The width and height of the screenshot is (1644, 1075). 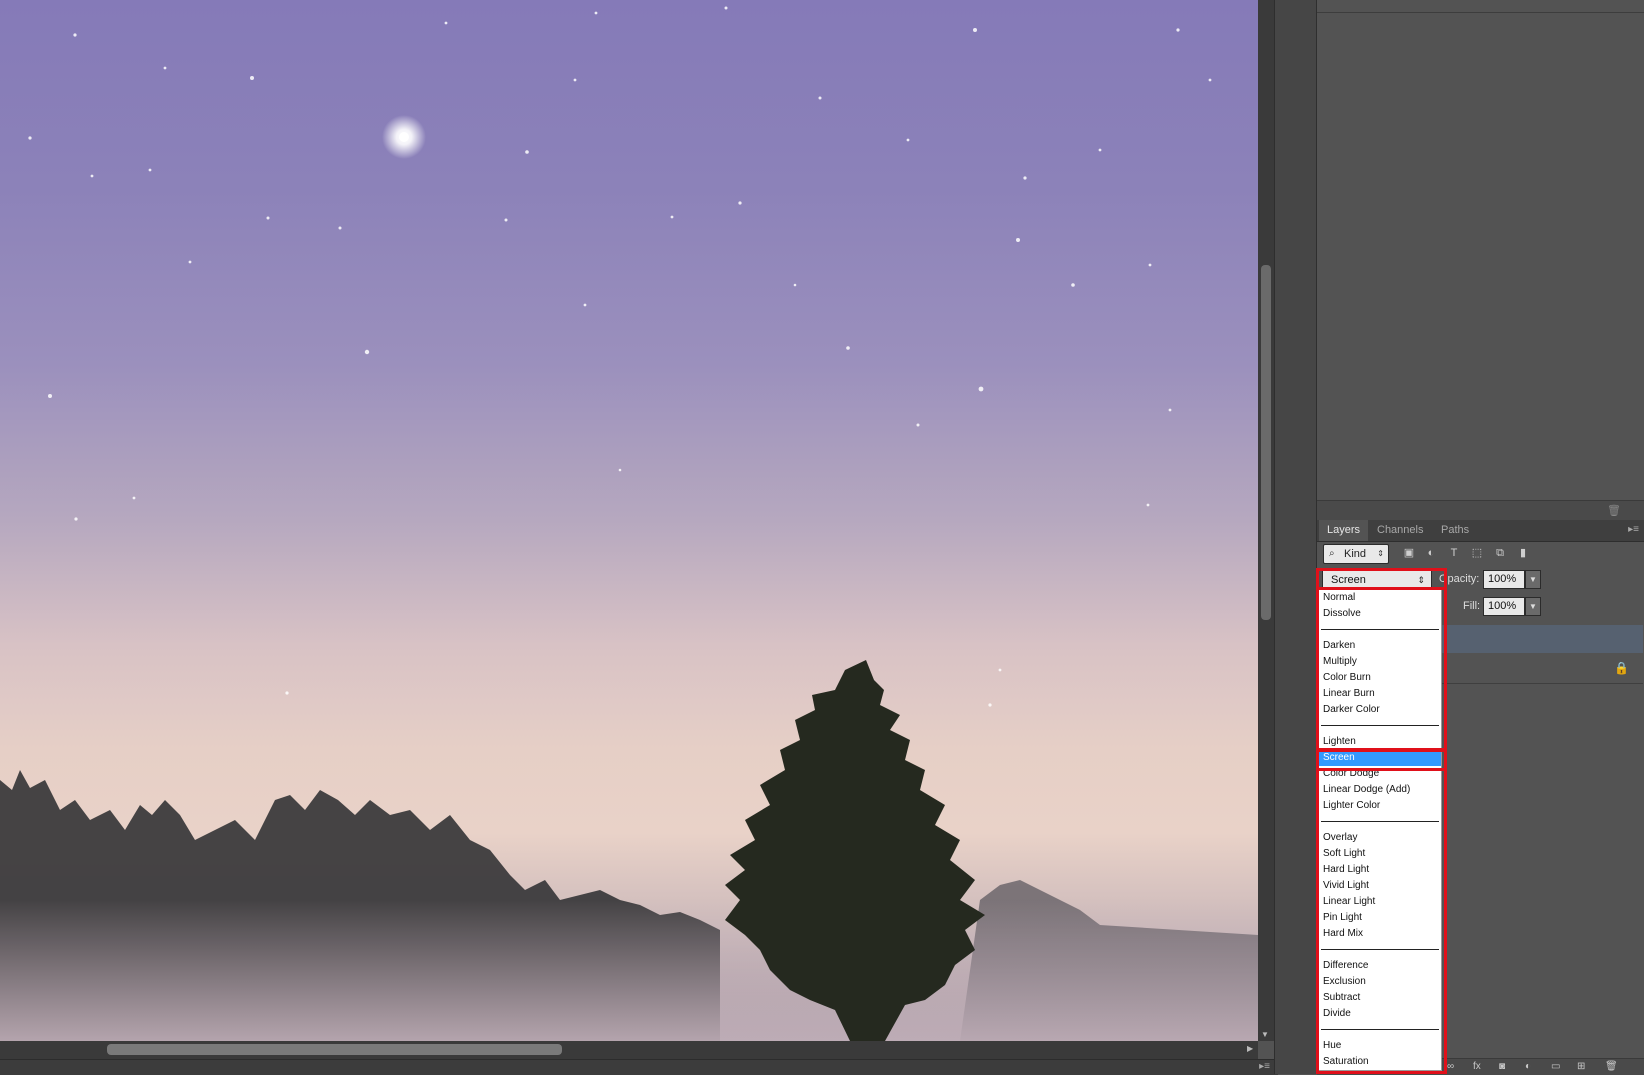 What do you see at coordinates (1380, 646) in the screenshot?
I see `blend-option-darken: Darken` at bounding box center [1380, 646].